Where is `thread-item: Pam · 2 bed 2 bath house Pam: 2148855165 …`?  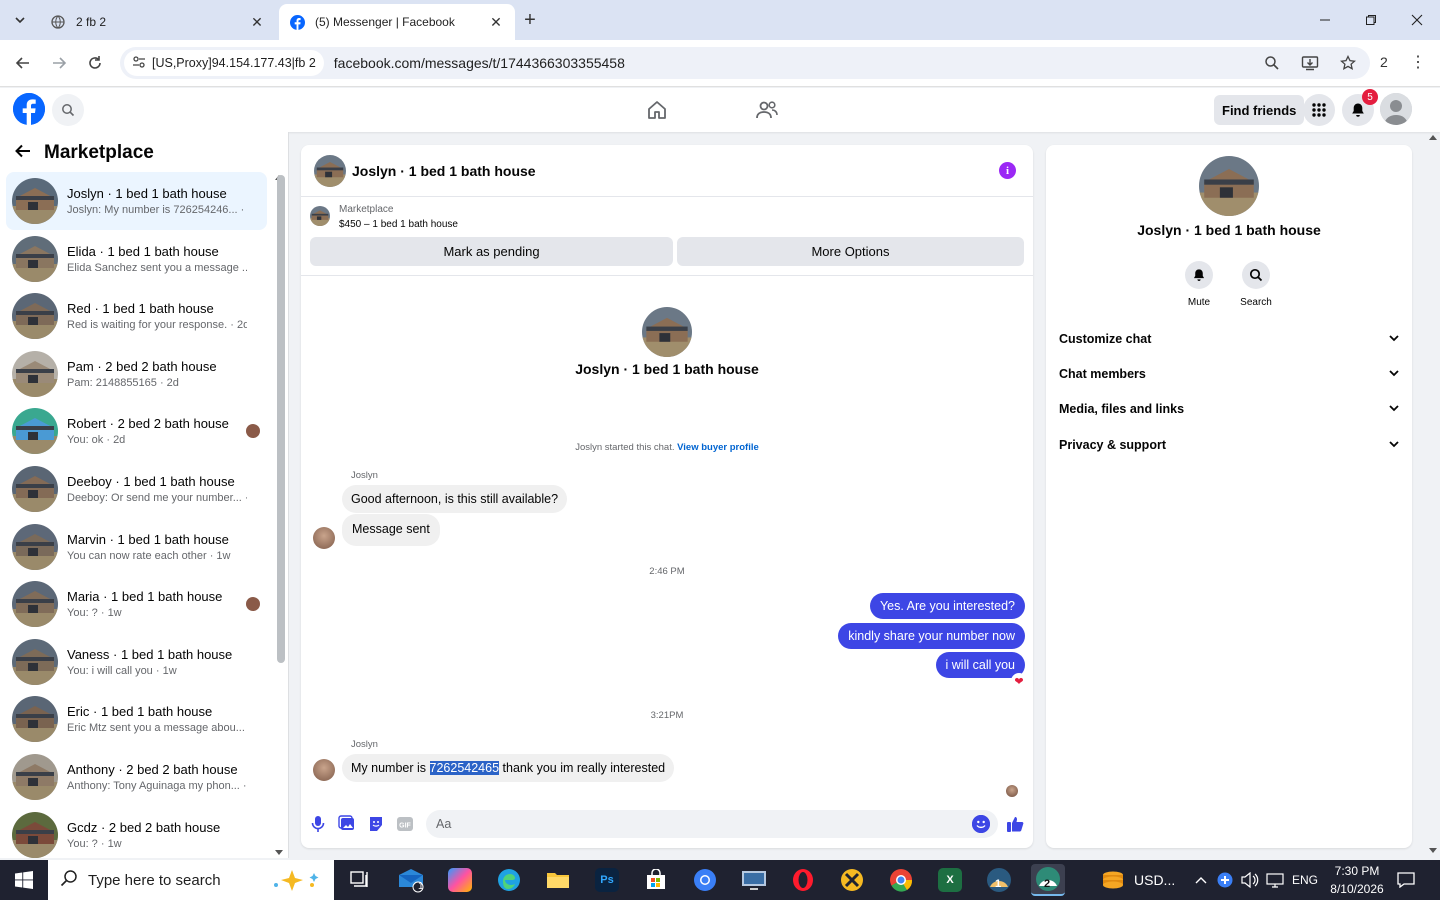 thread-item: Pam · 2 bed 2 bath house Pam: 2148855165 … is located at coordinates (136, 374).